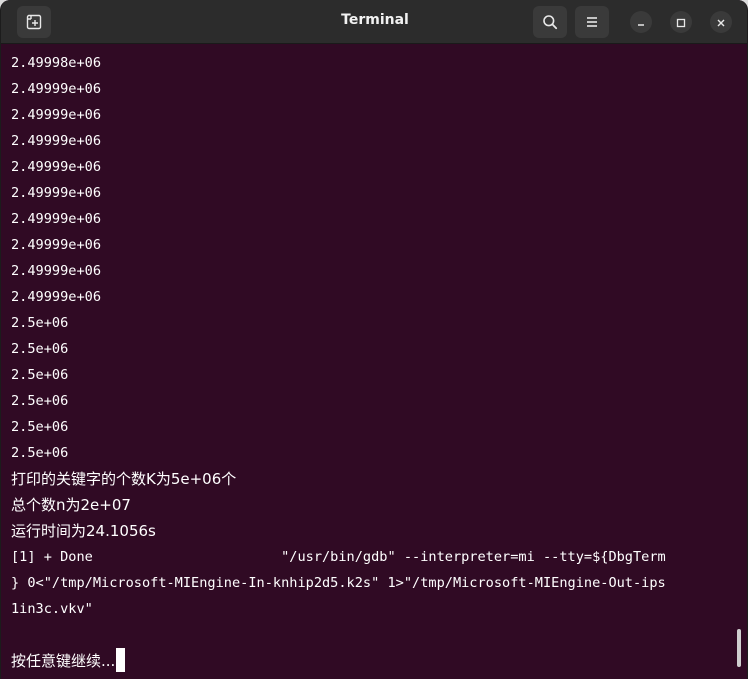  I want to click on maximize-button, so click(681, 22).